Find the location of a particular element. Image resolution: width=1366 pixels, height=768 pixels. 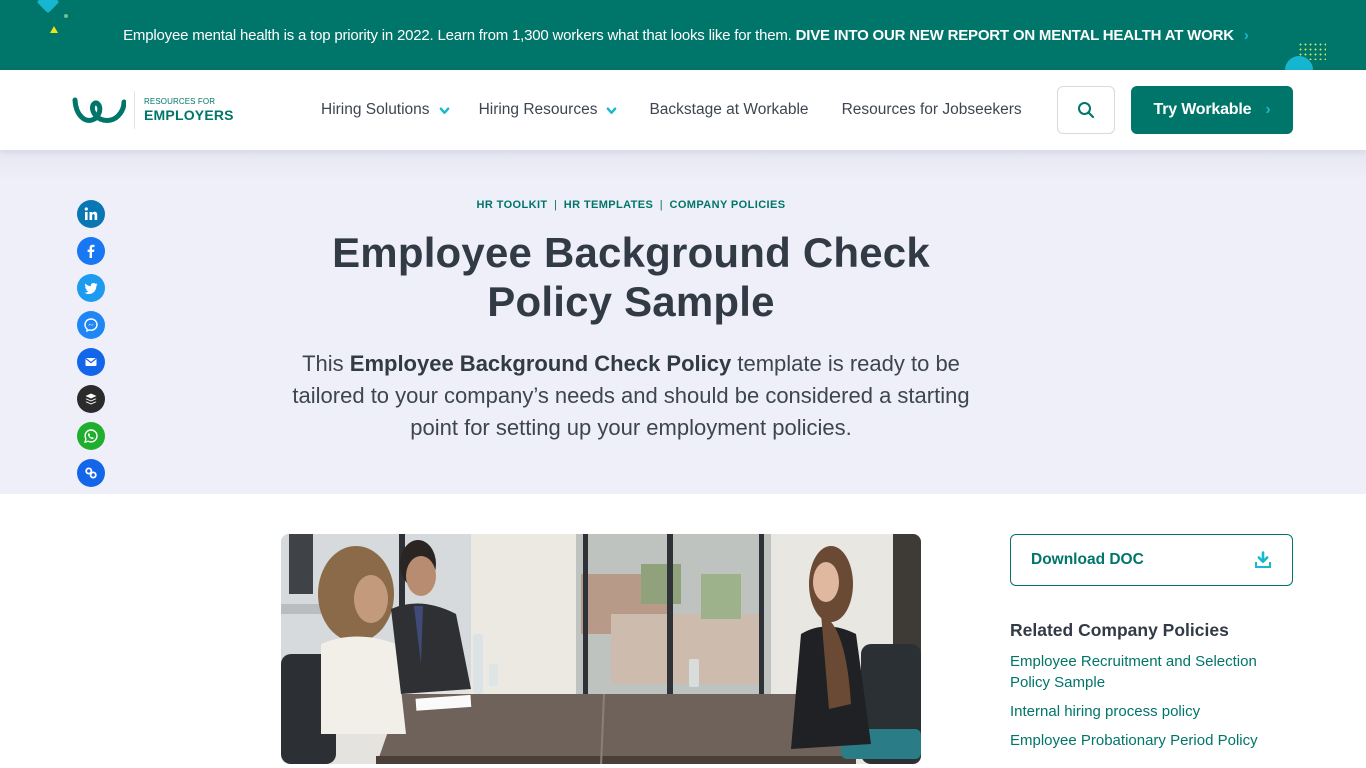

breadcrumb-hr-templates: HR TEMPLATES is located at coordinates (609, 205).